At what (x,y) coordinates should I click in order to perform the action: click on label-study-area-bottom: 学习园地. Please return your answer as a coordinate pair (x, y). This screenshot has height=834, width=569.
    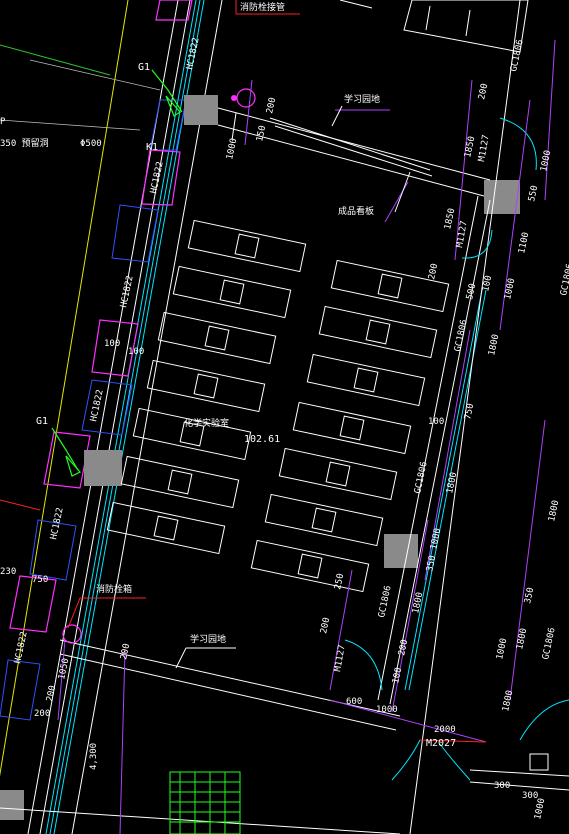
    Looking at the image, I should click on (208, 639).